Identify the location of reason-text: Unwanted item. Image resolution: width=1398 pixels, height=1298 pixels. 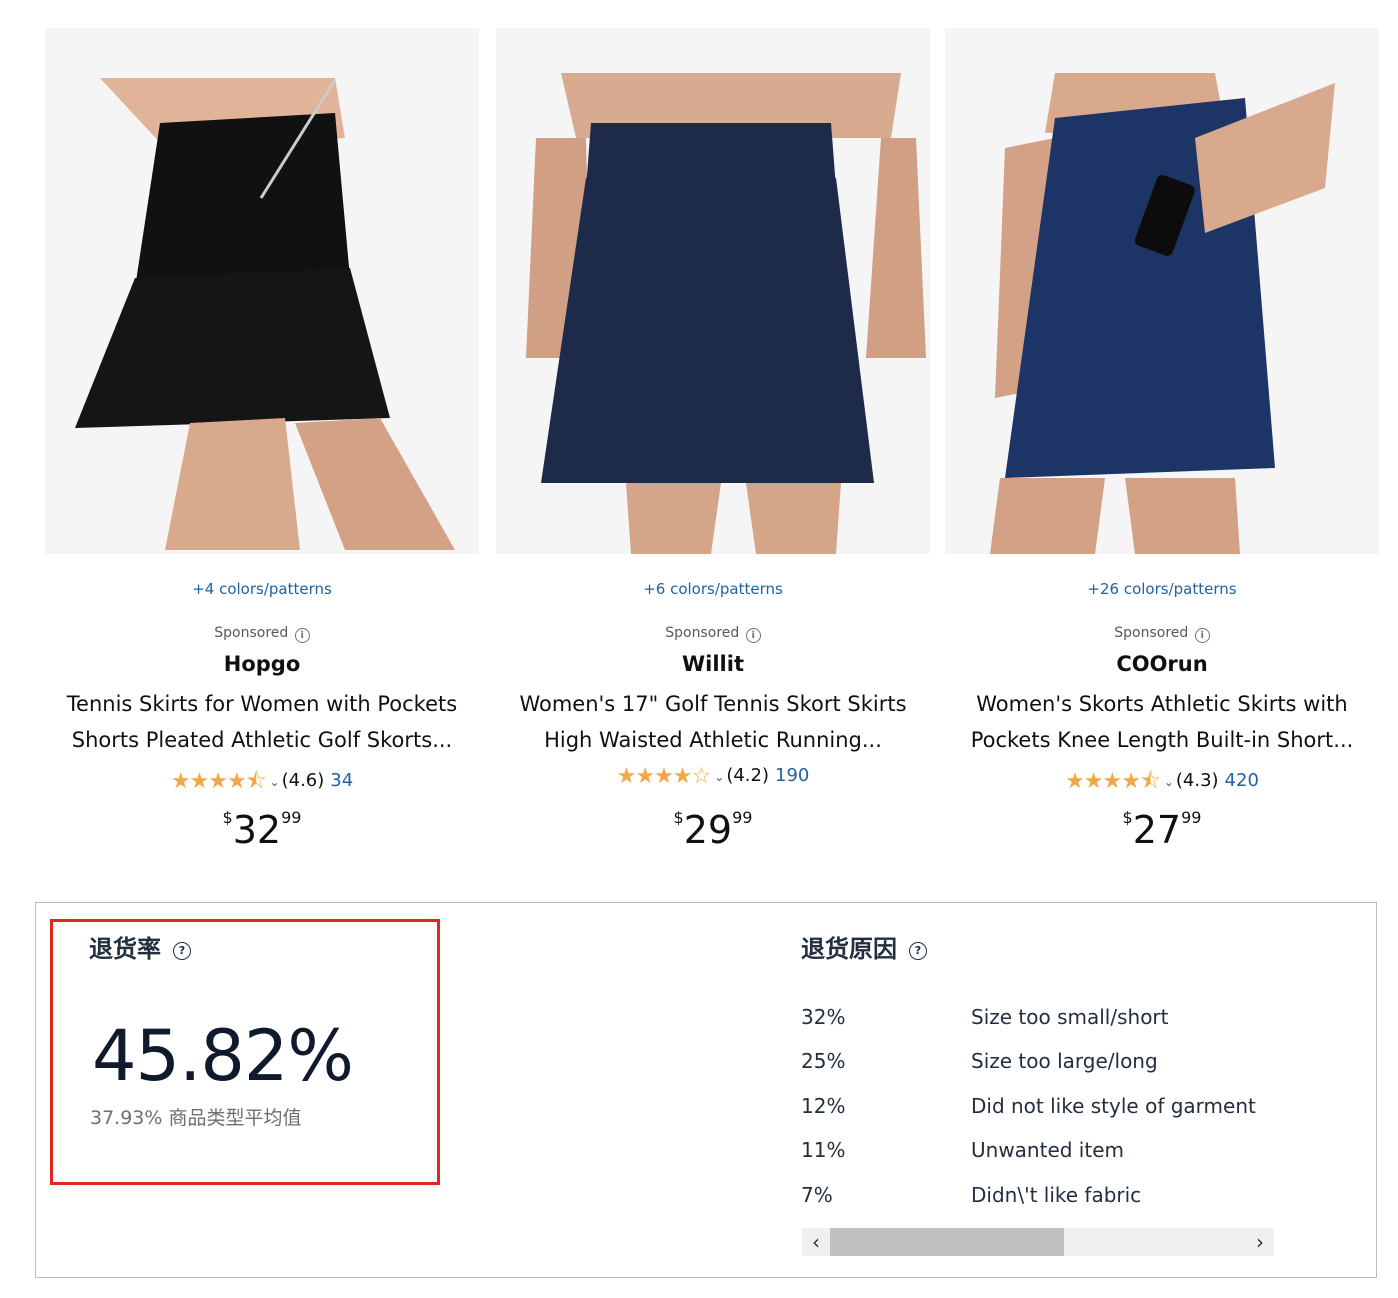
(1047, 1150).